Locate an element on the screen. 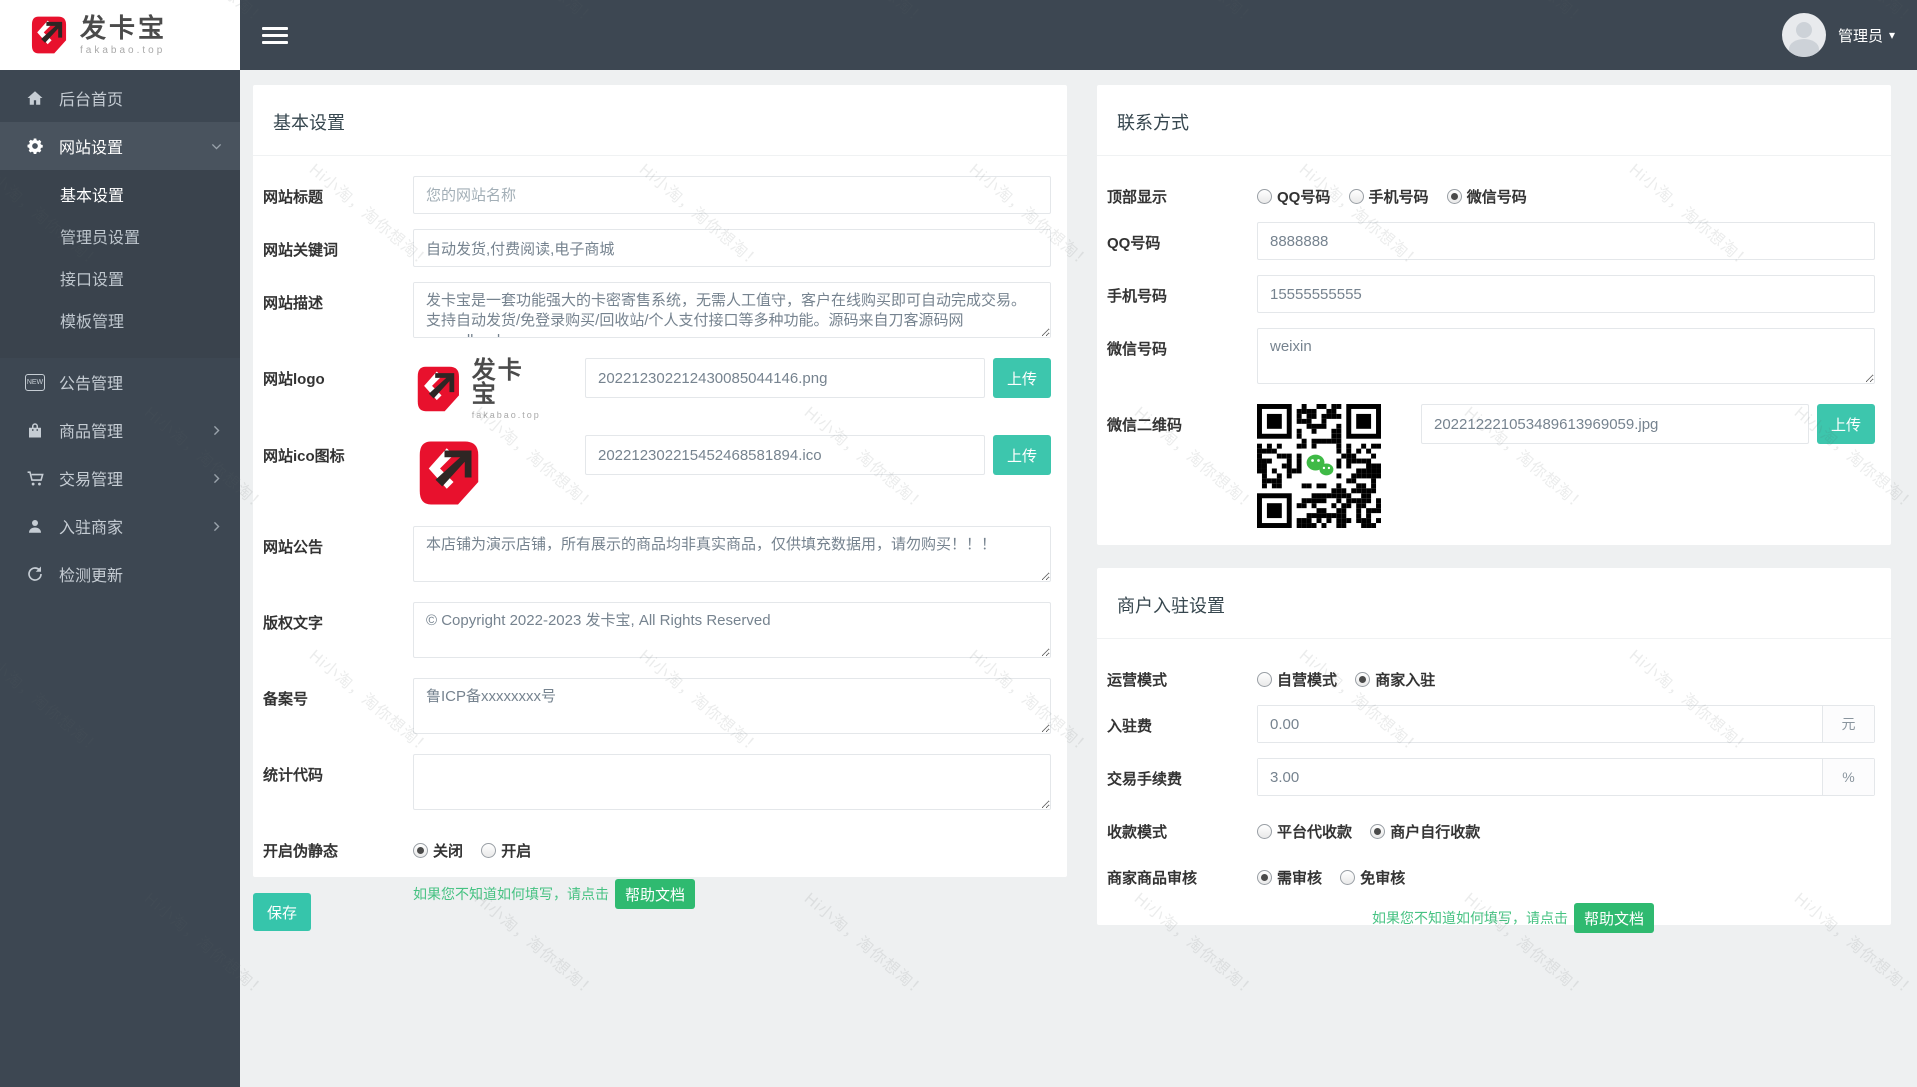 The image size is (1917, 1087). phone-label: 手机号码 is located at coordinates (1137, 296).